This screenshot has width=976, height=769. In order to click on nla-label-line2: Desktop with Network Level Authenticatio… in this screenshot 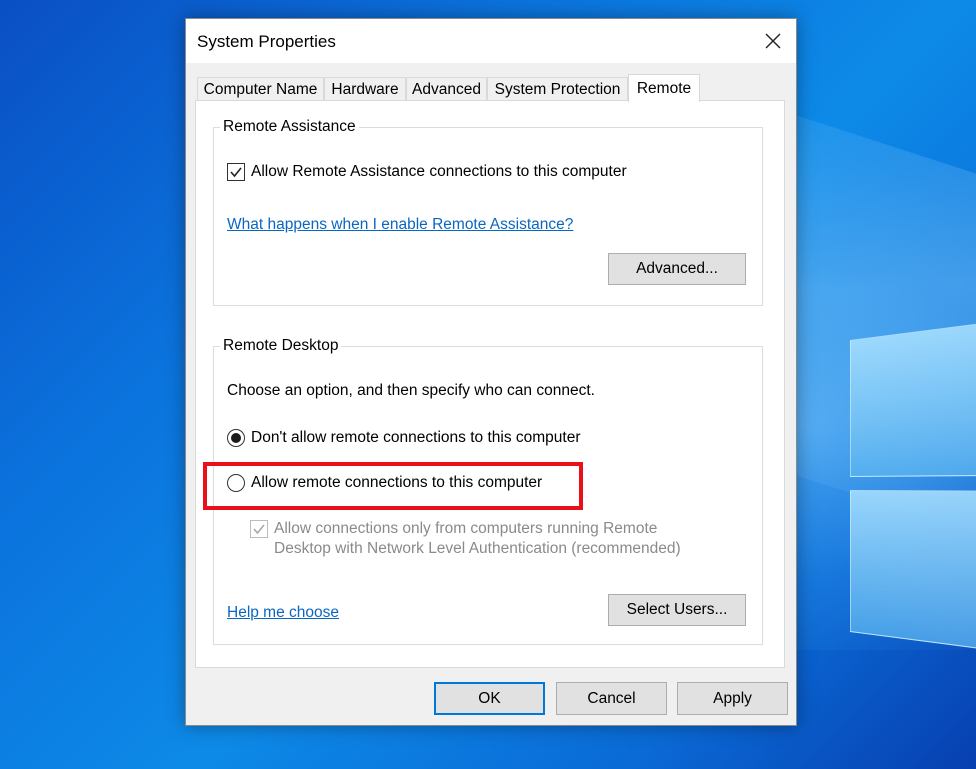, I will do `click(477, 548)`.